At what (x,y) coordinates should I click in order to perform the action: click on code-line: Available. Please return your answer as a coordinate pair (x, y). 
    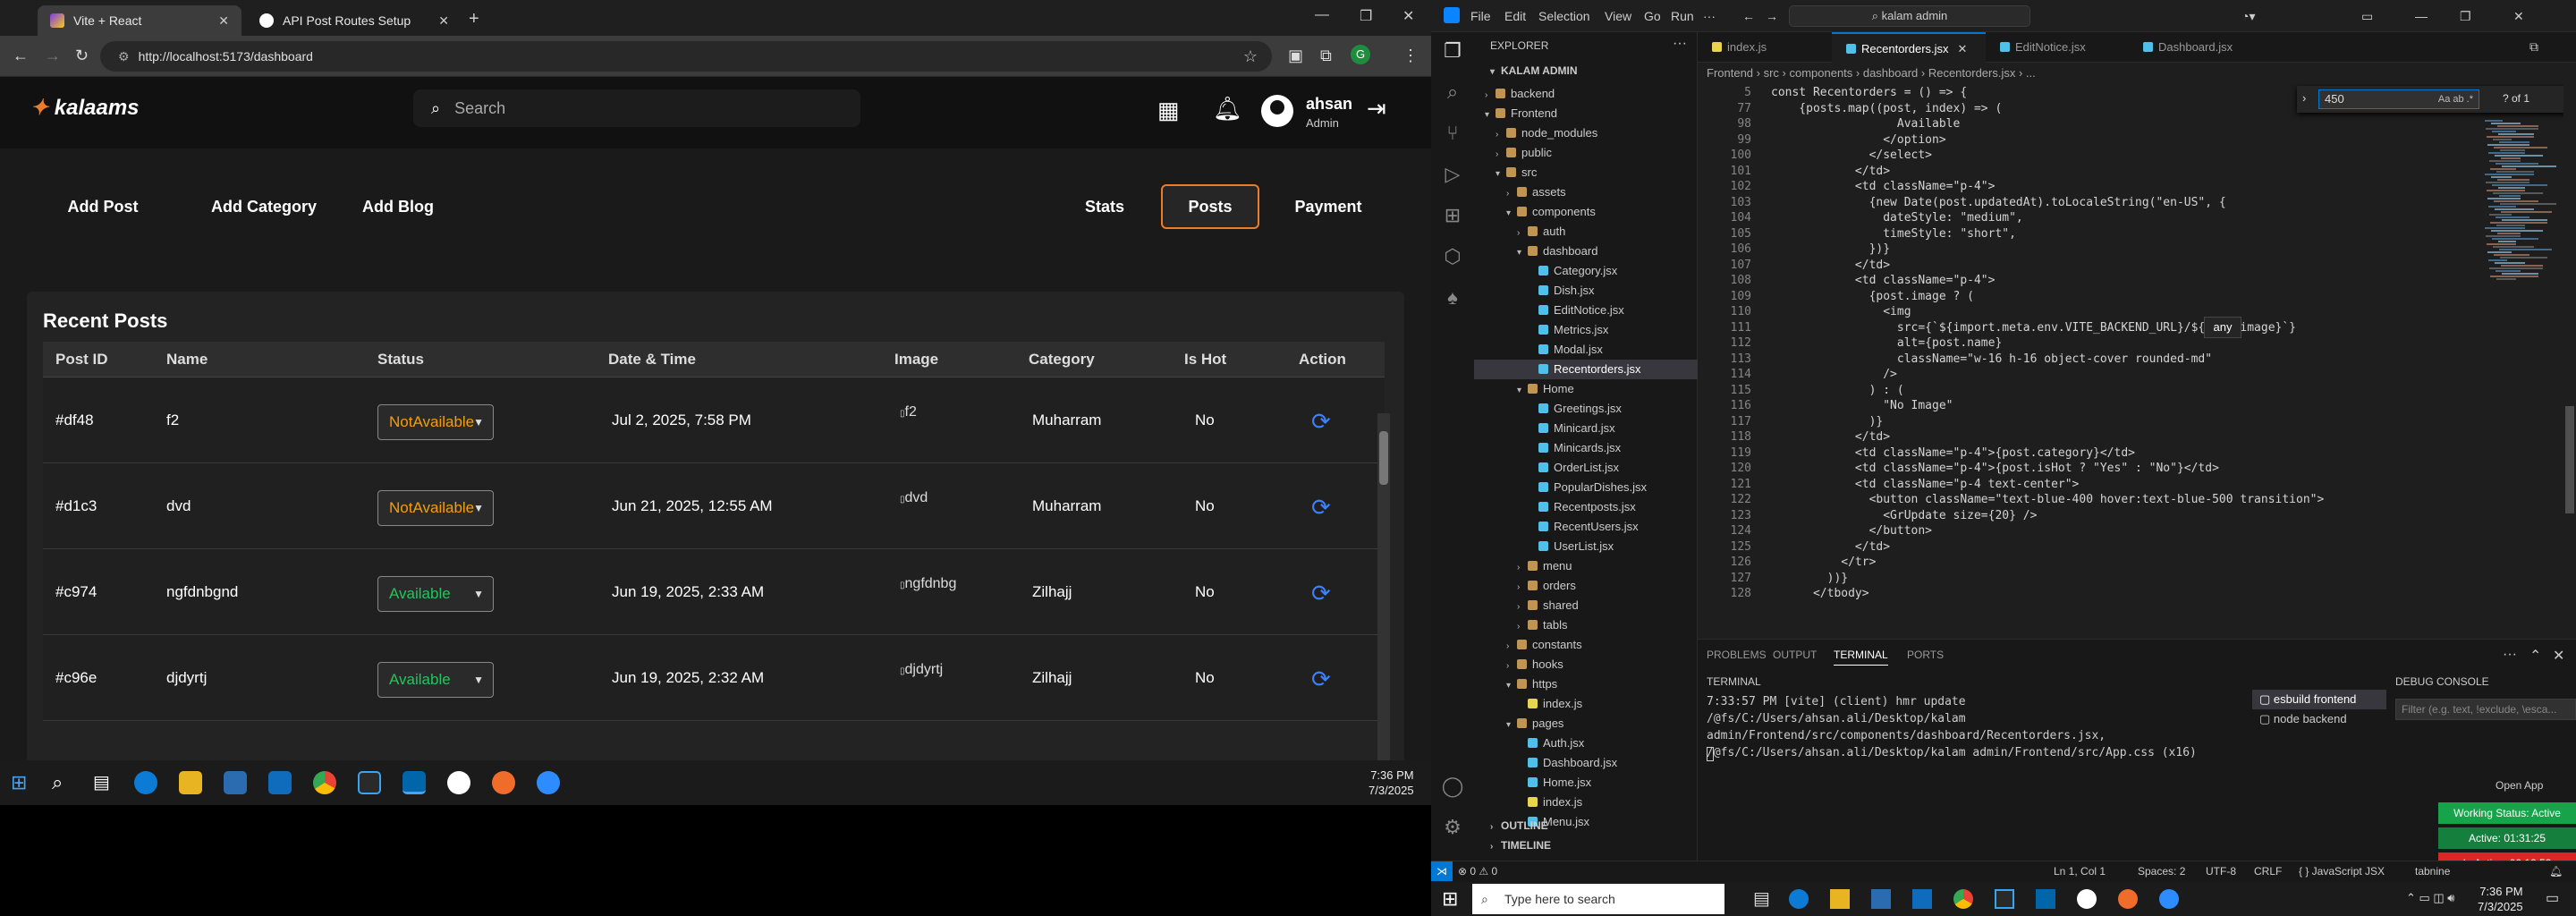
    Looking at the image, I should click on (1865, 124).